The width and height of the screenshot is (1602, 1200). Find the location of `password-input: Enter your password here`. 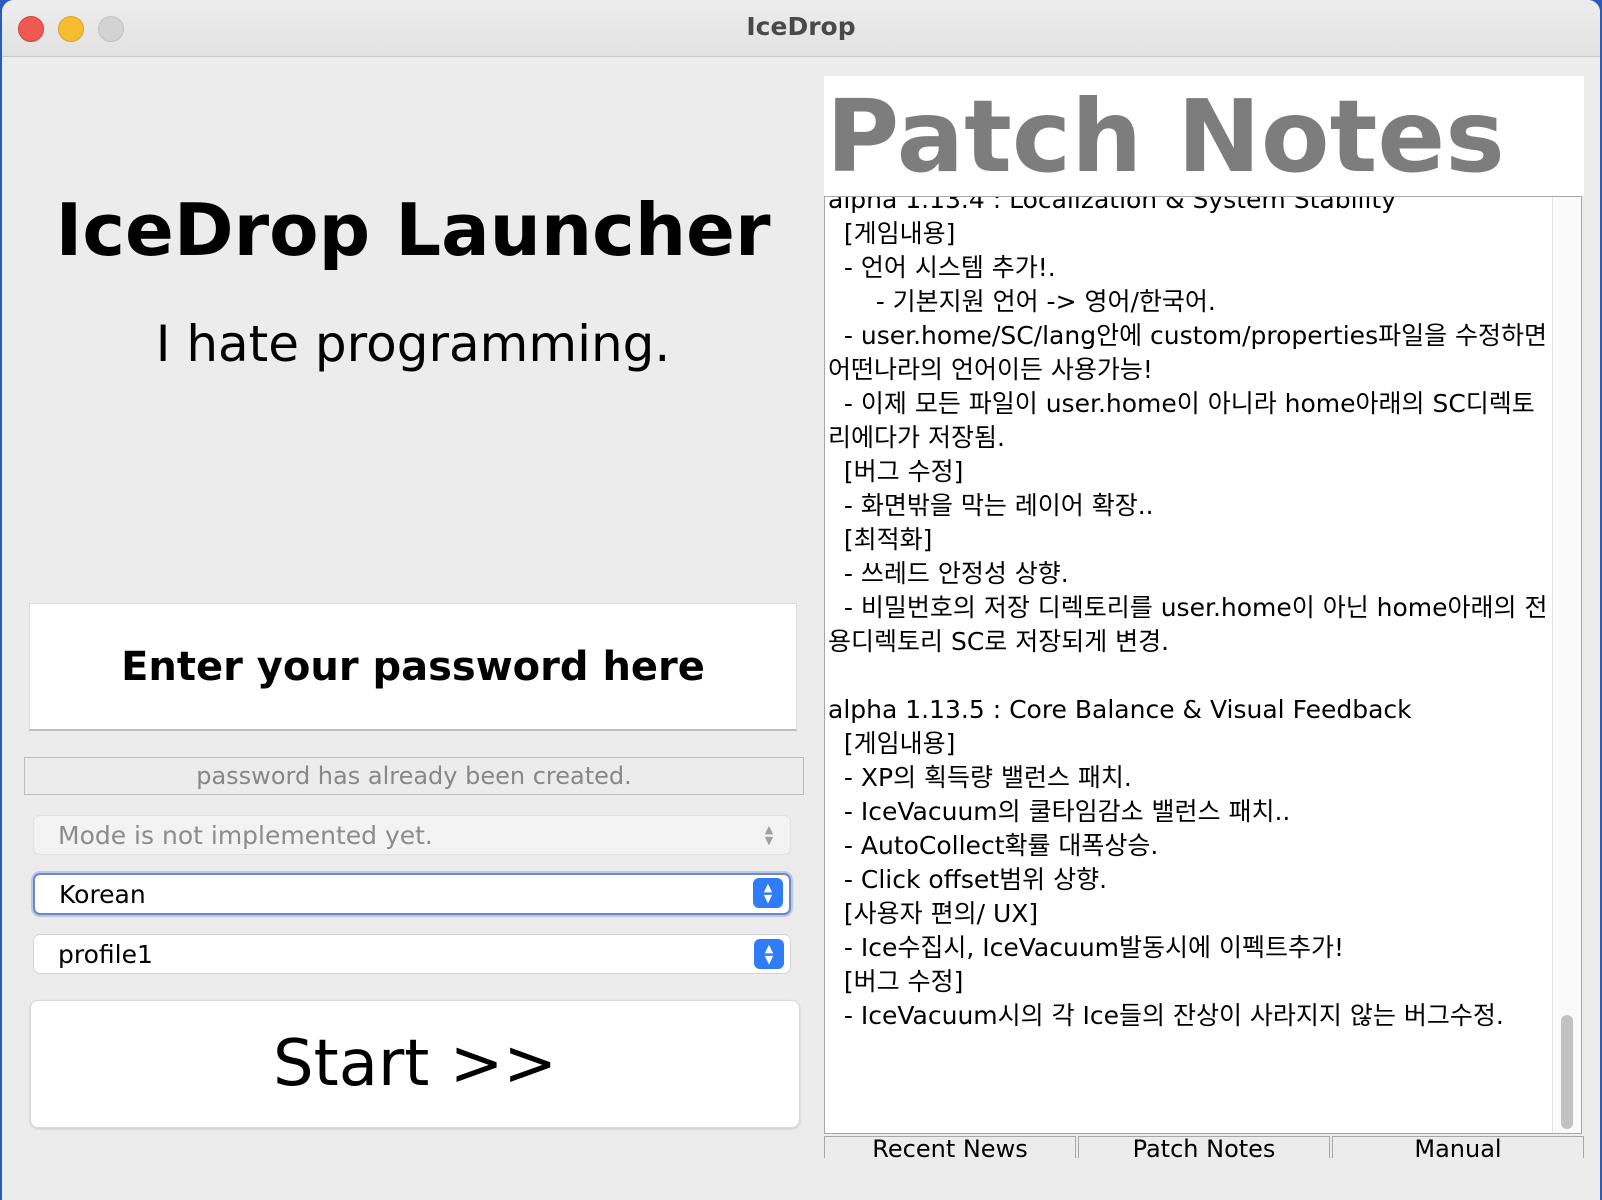

password-input: Enter your password here is located at coordinates (413, 667).